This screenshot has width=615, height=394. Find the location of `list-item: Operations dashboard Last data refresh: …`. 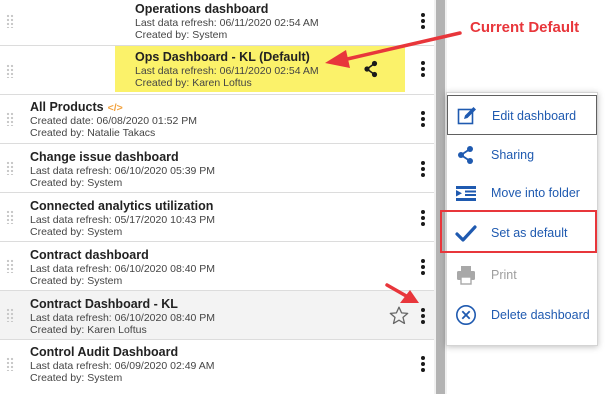

list-item: Operations dashboard Last data refresh: … is located at coordinates (217, 23).